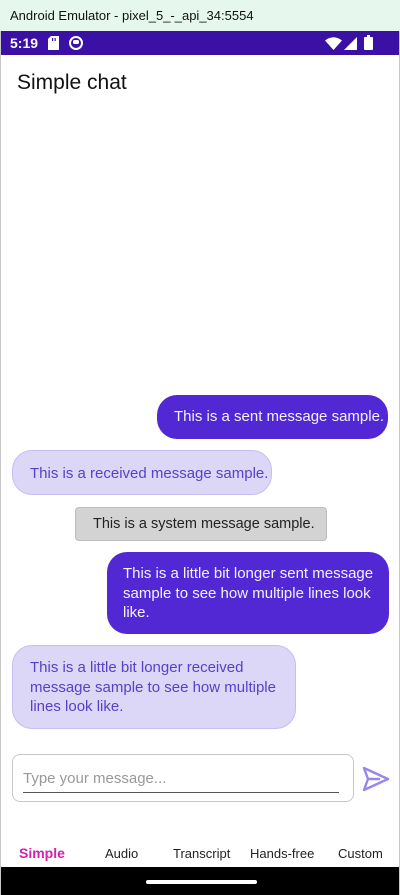  What do you see at coordinates (282, 853) in the screenshot?
I see `tab-hands-free: Hands-free` at bounding box center [282, 853].